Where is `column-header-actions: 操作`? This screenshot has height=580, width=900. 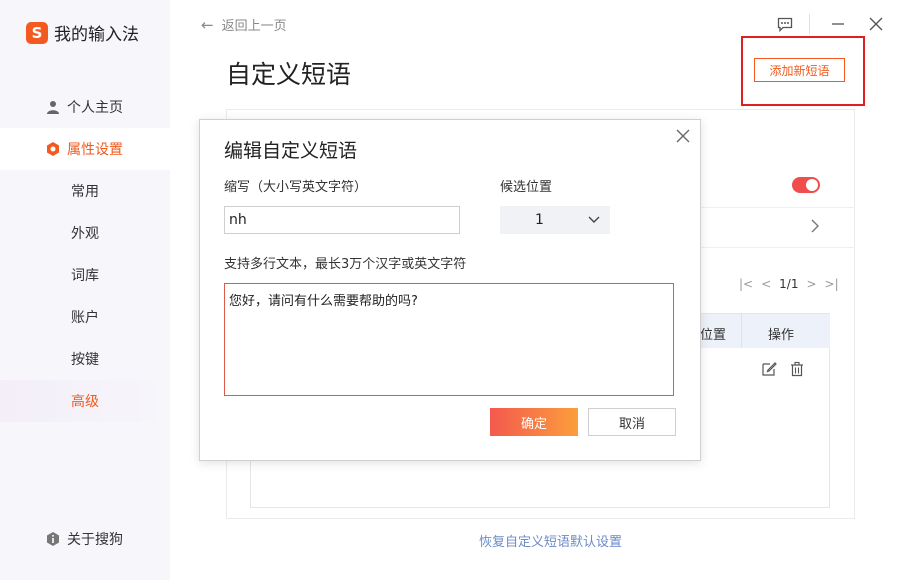
column-header-actions: 操作 is located at coordinates (781, 335).